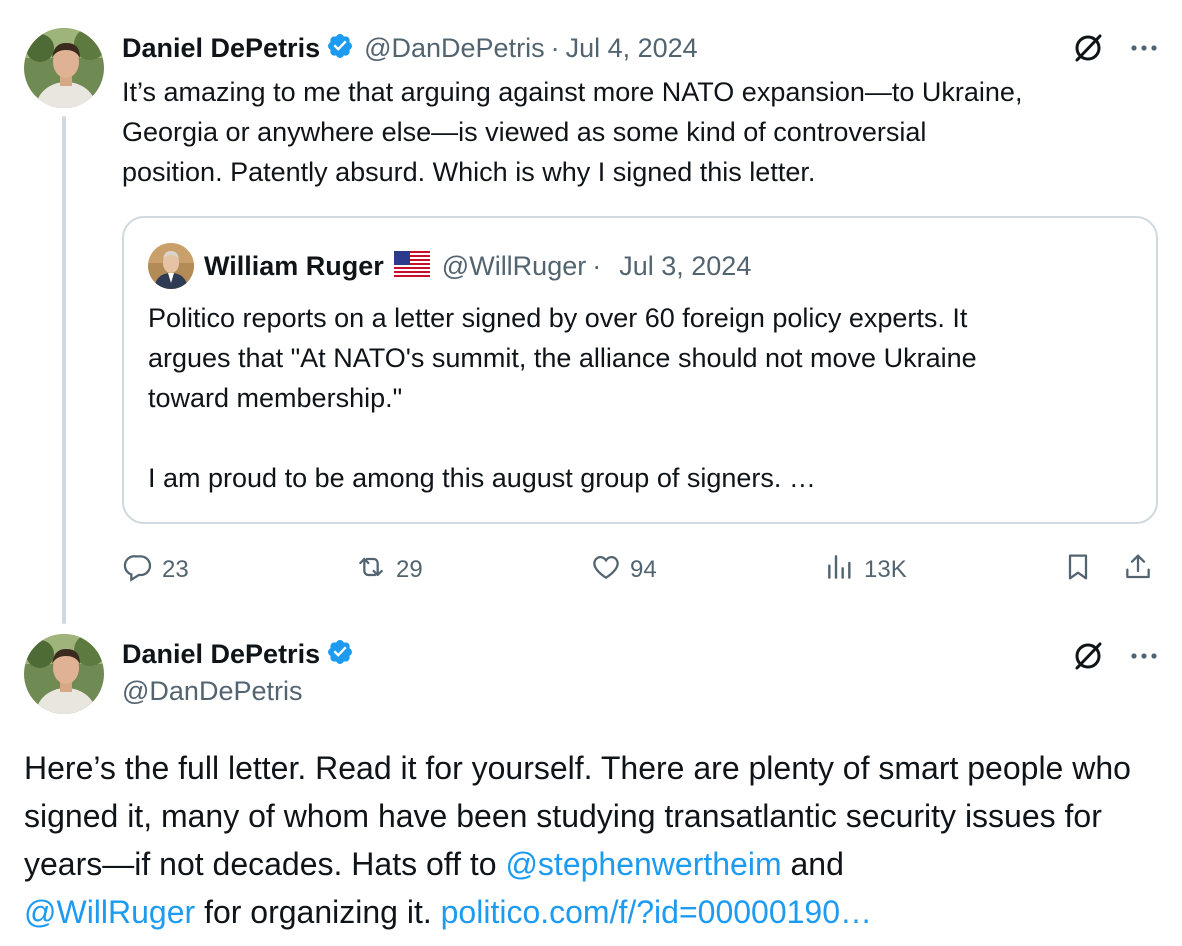  Describe the element at coordinates (155, 570) in the screenshot. I see `reply-button: 23` at that location.